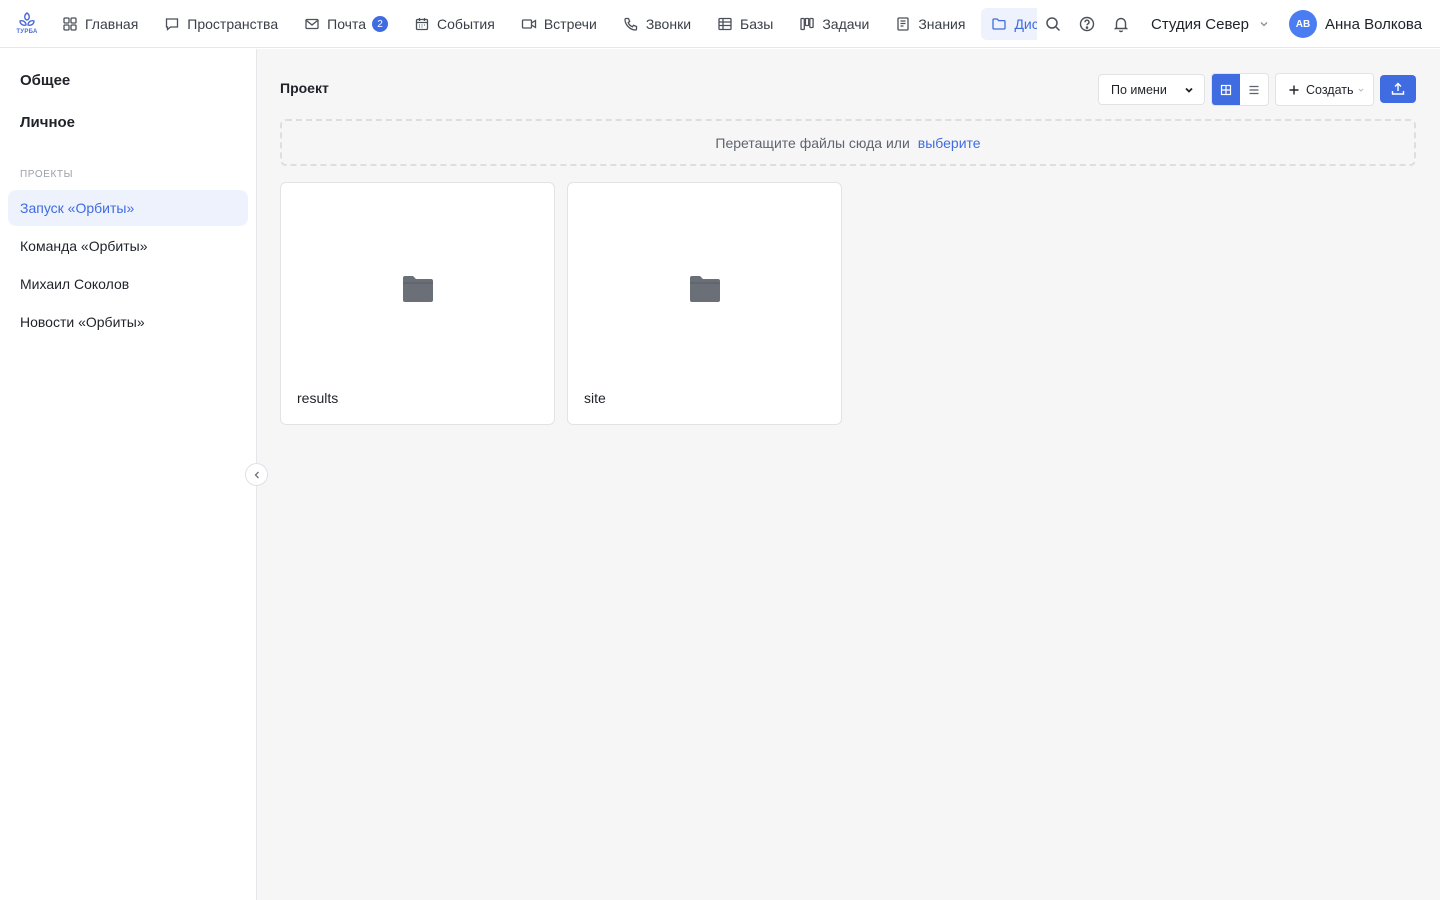  I want to click on nav-item-bases: Базы, so click(745, 24).